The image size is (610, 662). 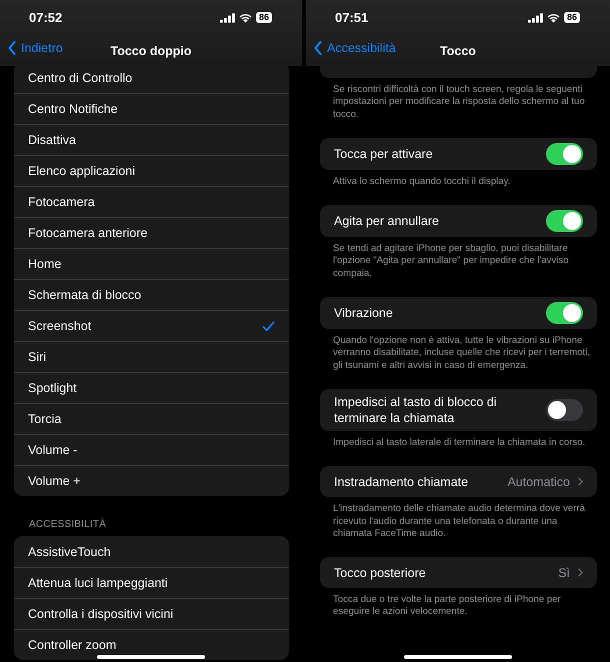 I want to click on back-button: Accessibilità, so click(x=355, y=48).